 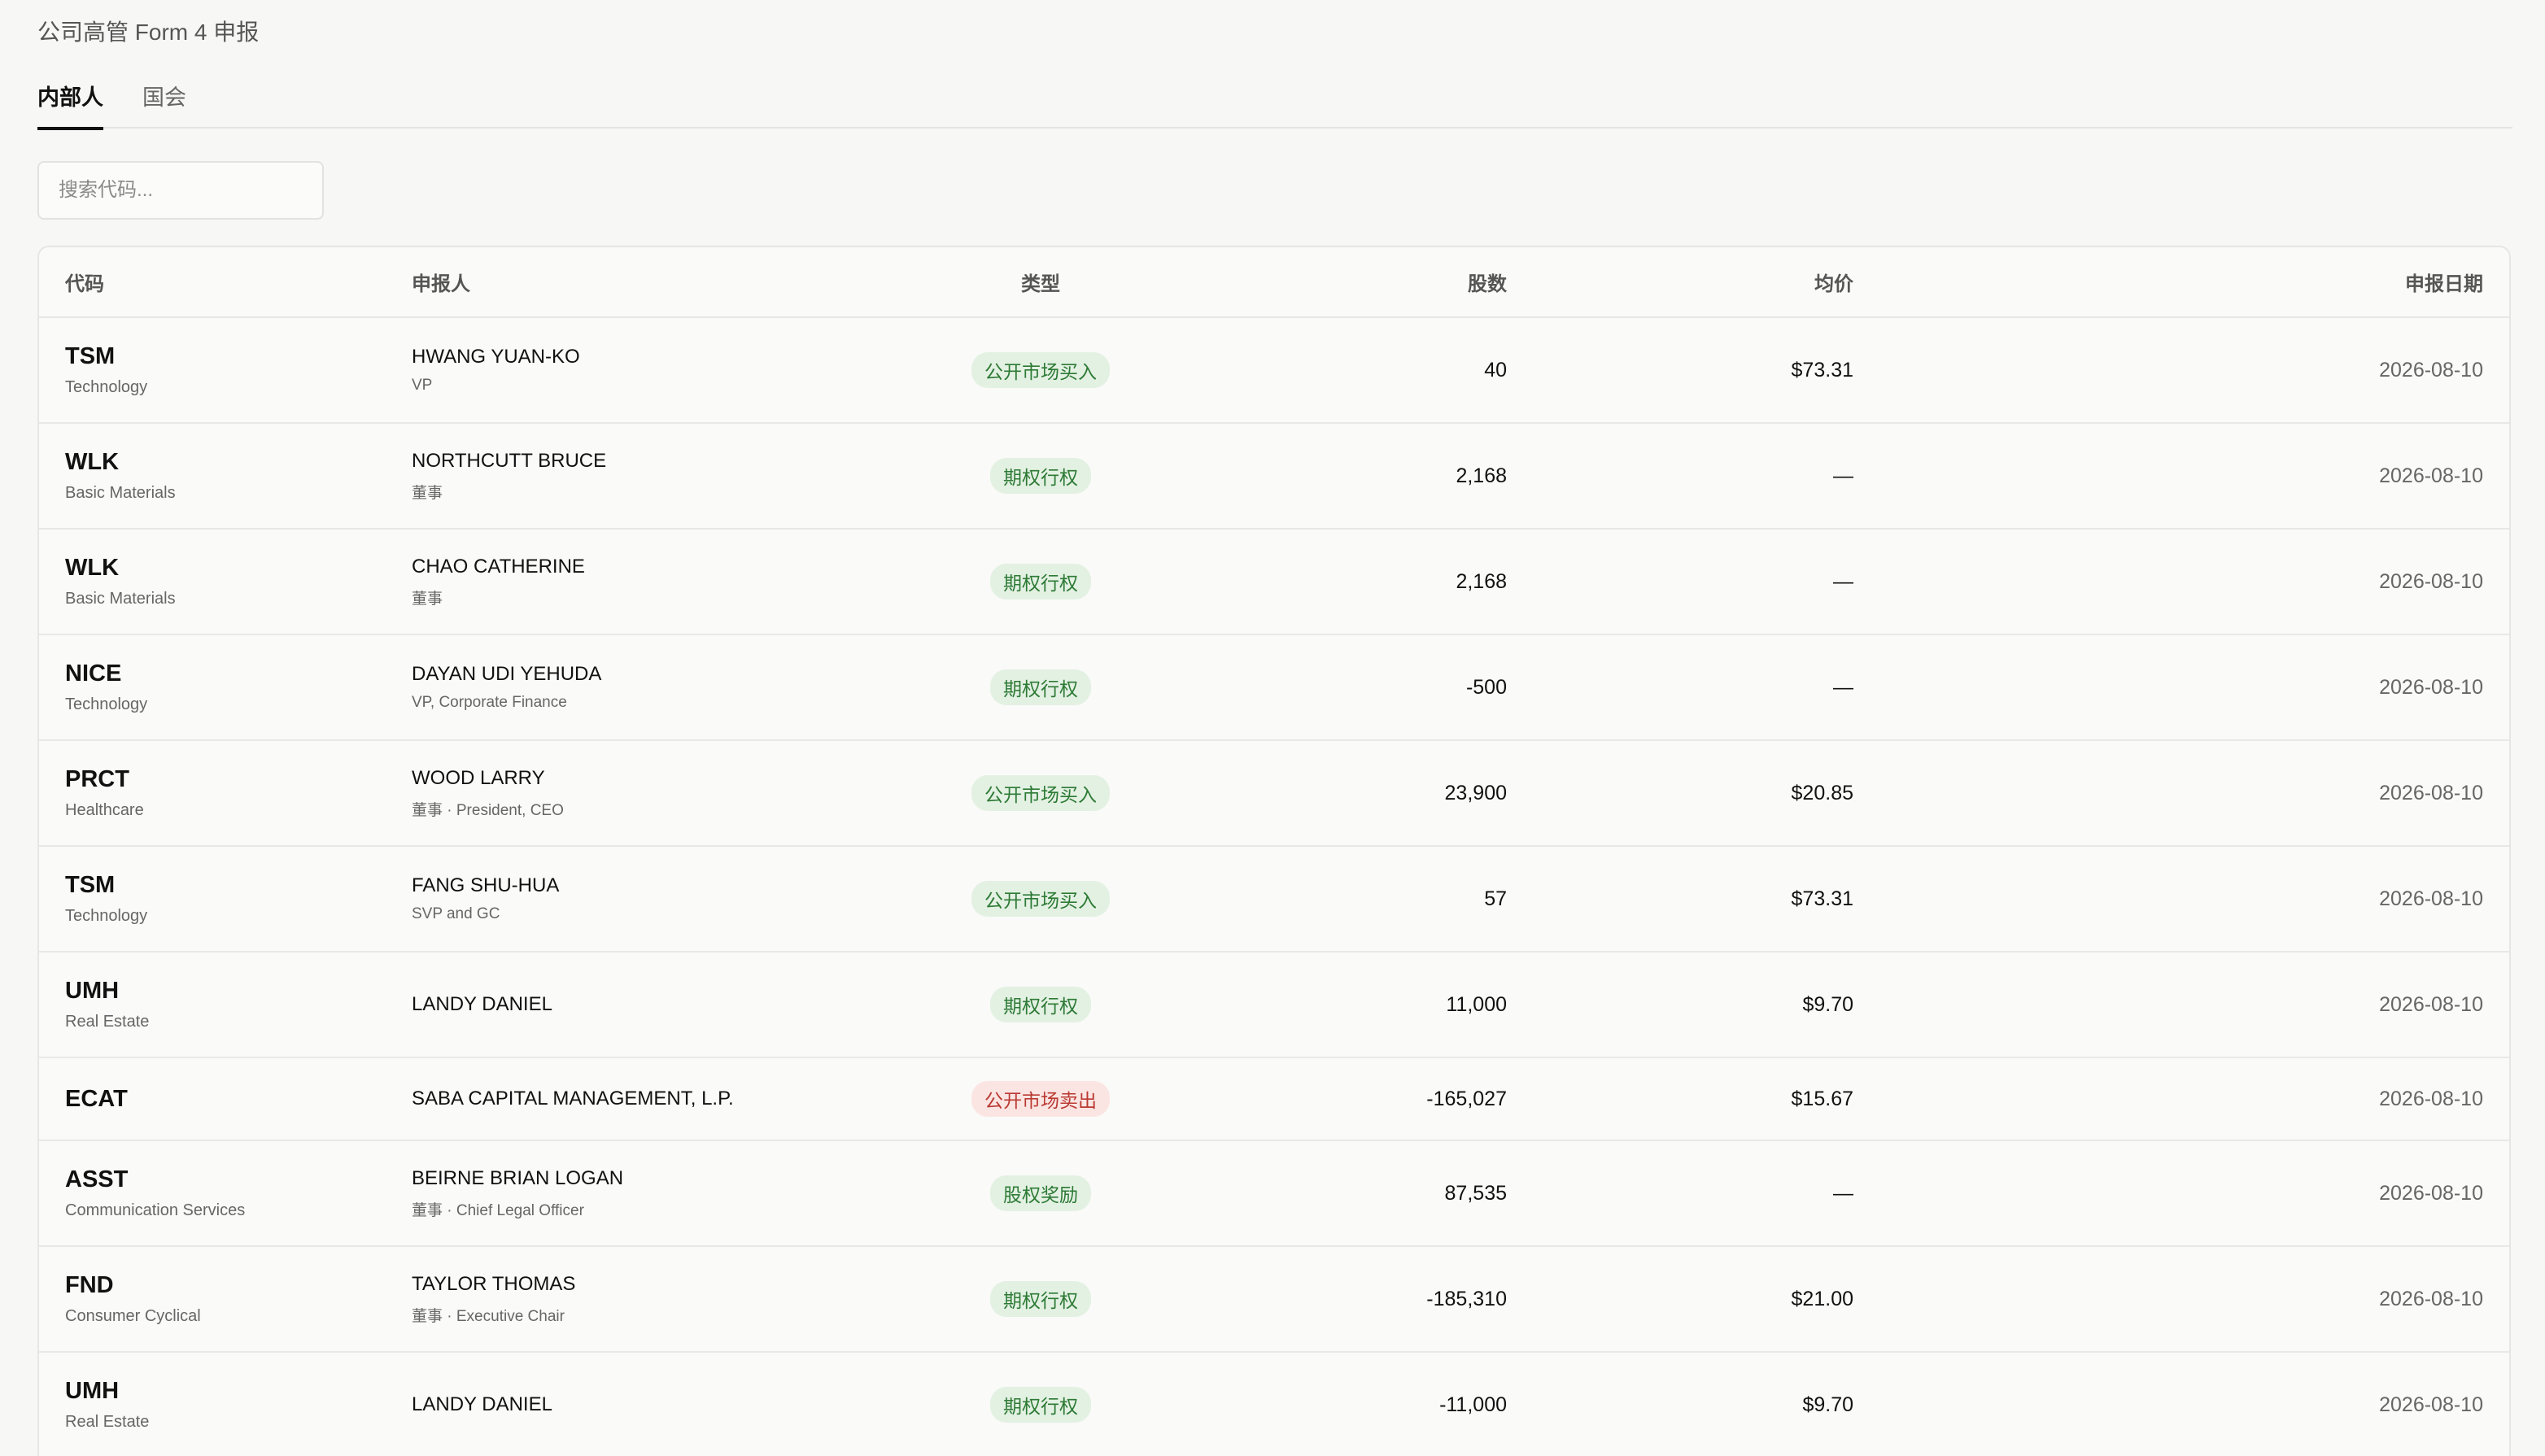 What do you see at coordinates (423, 386) in the screenshot?
I see `filer-role: VP` at bounding box center [423, 386].